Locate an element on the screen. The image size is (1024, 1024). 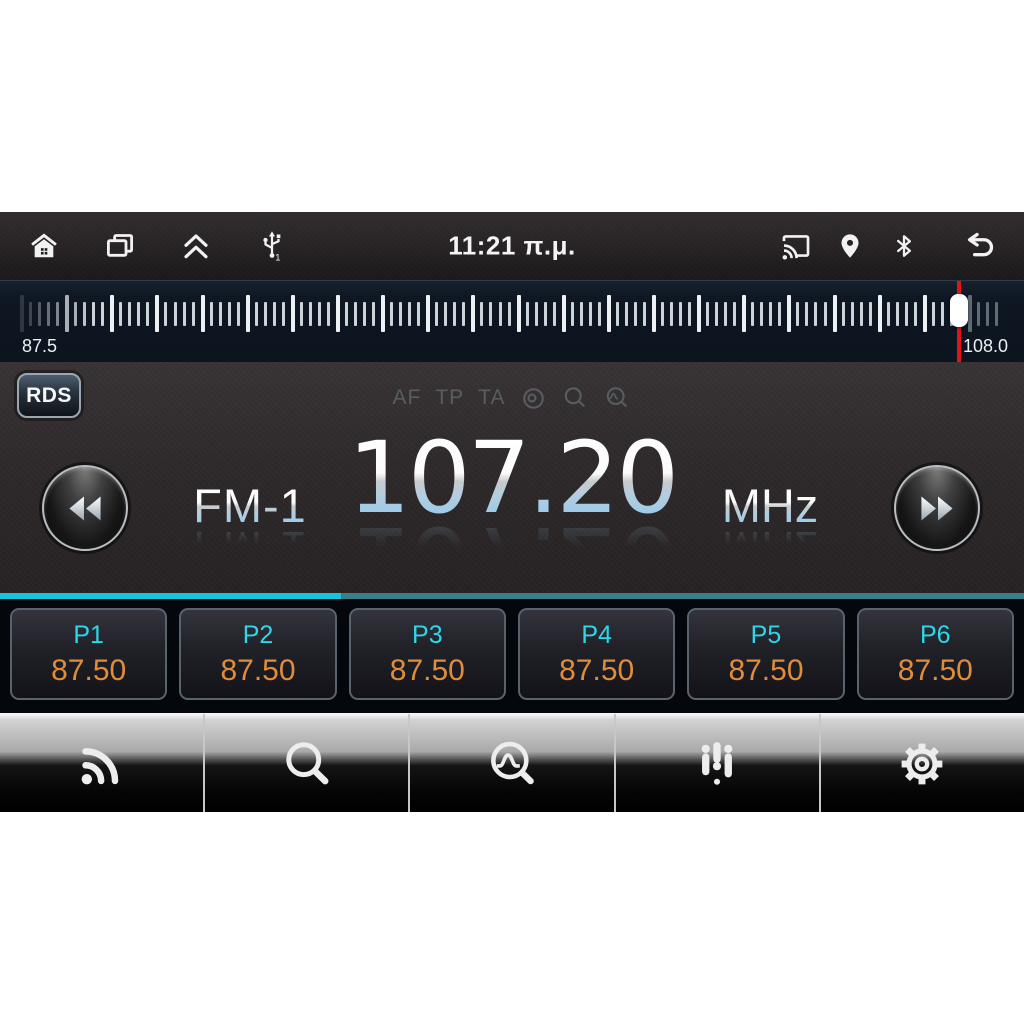
broadcast-button is located at coordinates (102, 763).